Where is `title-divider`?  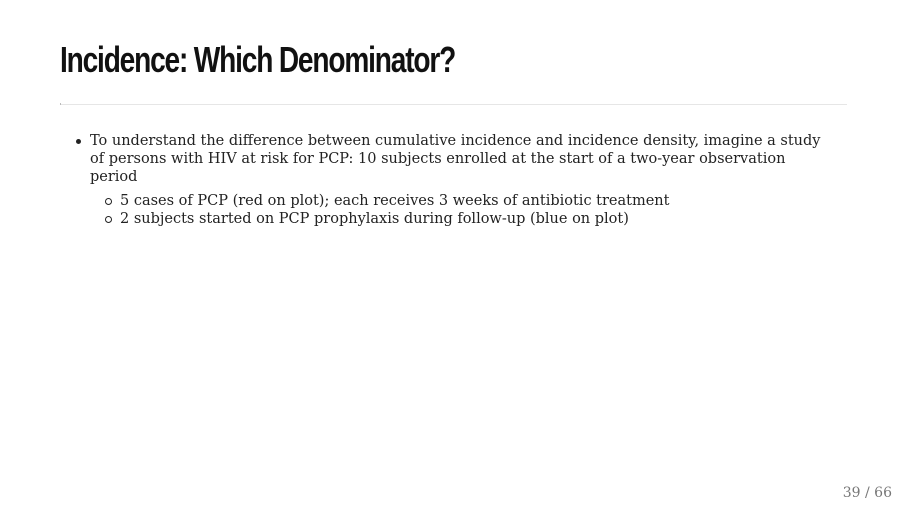
title-divider is located at coordinates (453, 104).